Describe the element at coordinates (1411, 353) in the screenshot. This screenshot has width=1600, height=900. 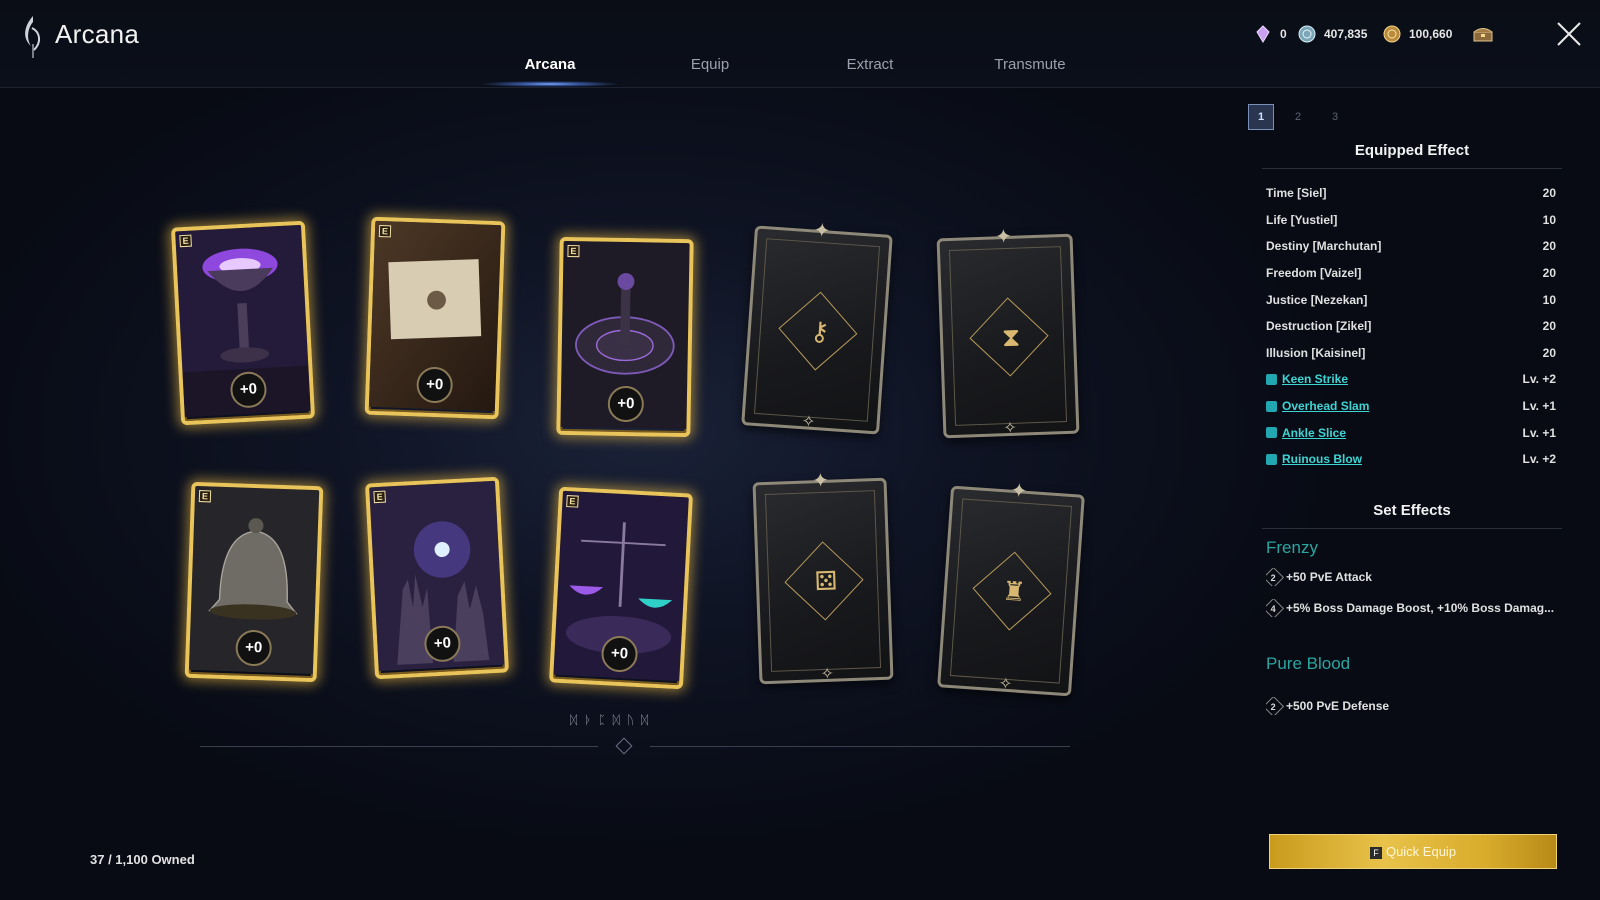
I see `effect-row: Illusion [Kaisinel] 20` at that location.